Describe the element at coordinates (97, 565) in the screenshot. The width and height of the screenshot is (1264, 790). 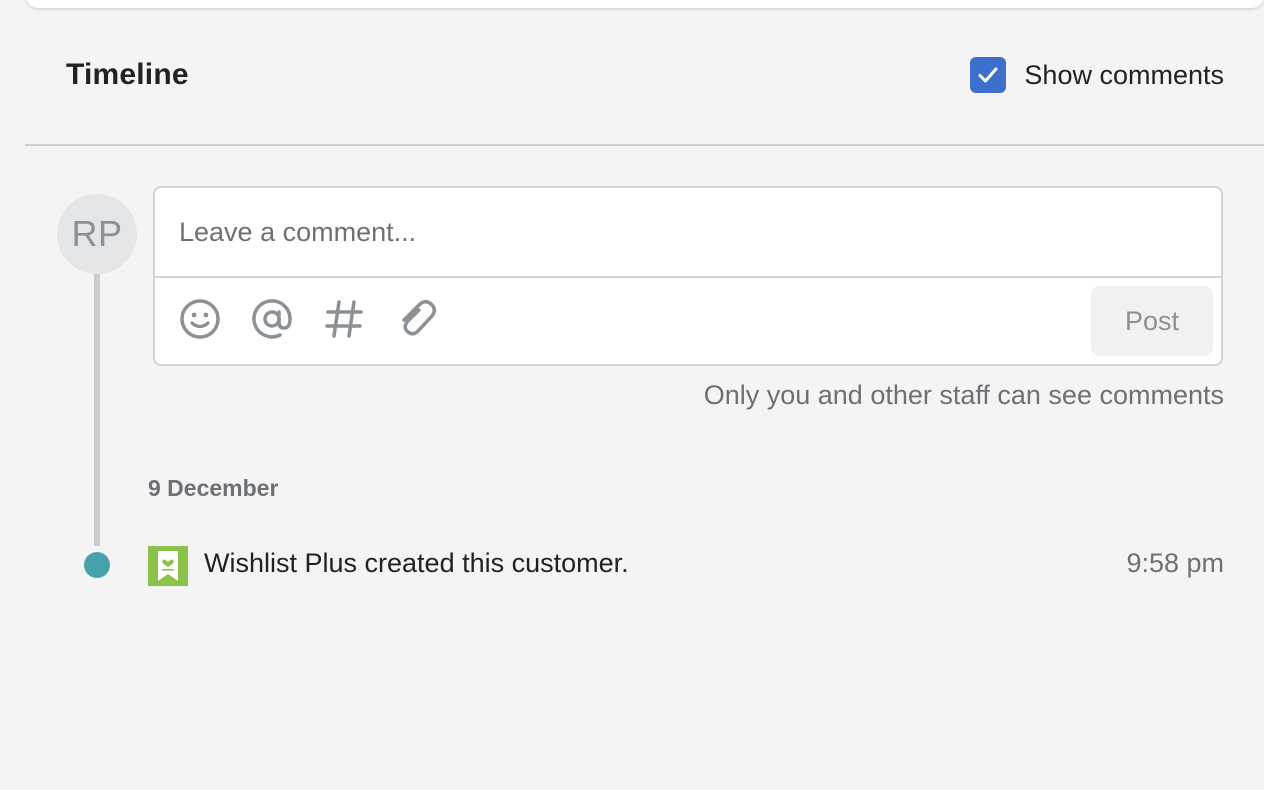
I see `timeline-event-dot` at that location.